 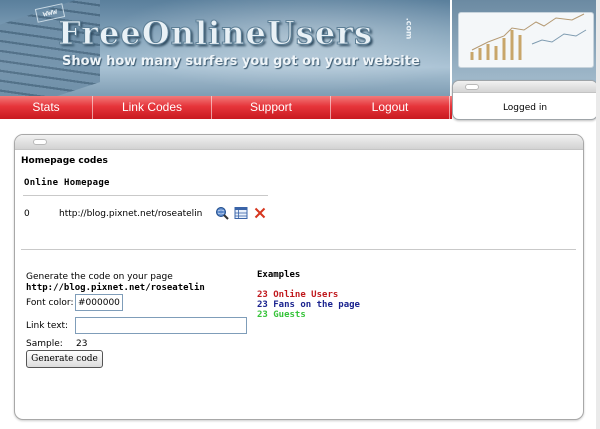 I want to click on nav-item-link-codes: Link Codes, so click(x=152, y=107).